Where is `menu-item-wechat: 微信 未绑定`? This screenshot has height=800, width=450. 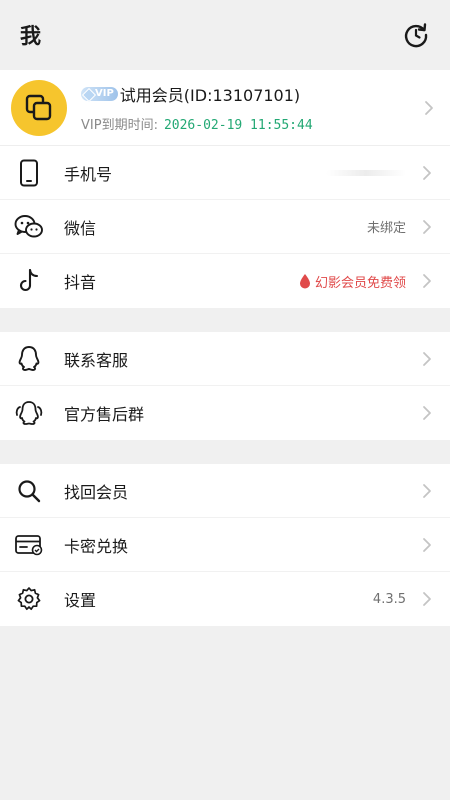 menu-item-wechat: 微信 未绑定 is located at coordinates (225, 227).